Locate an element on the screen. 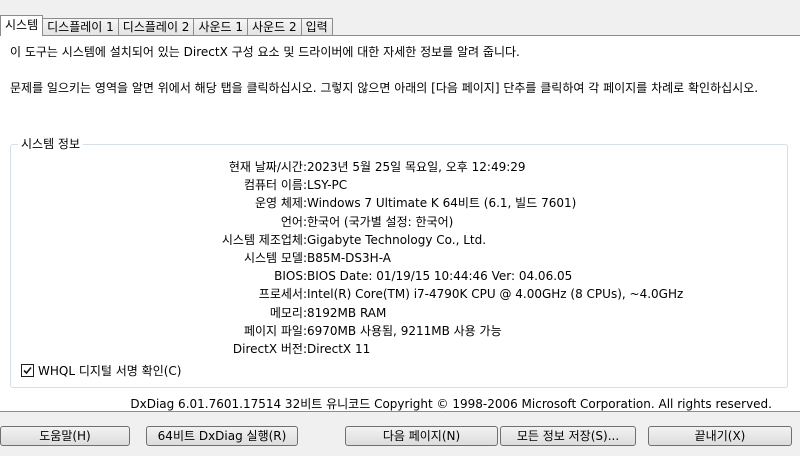 This screenshot has height=456, width=800. info-value: LSY-PC is located at coordinates (327, 185).